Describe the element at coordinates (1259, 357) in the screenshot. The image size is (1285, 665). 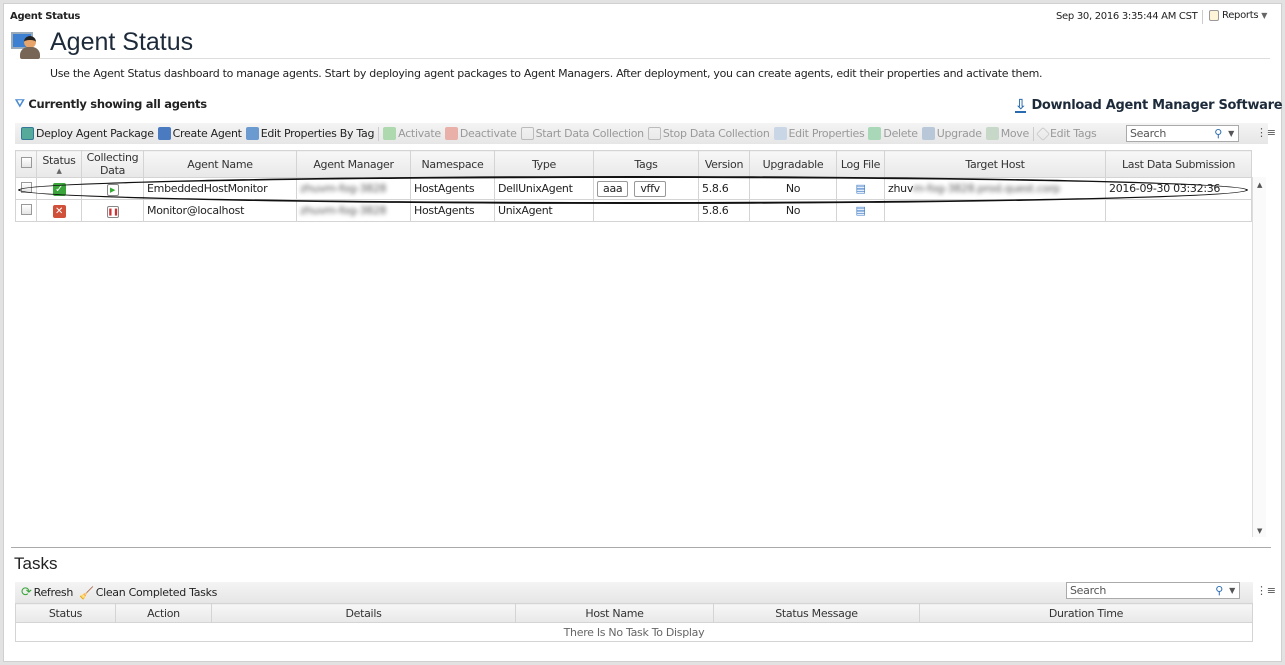
I see `agents-scrollbar: ▲ ▼` at that location.